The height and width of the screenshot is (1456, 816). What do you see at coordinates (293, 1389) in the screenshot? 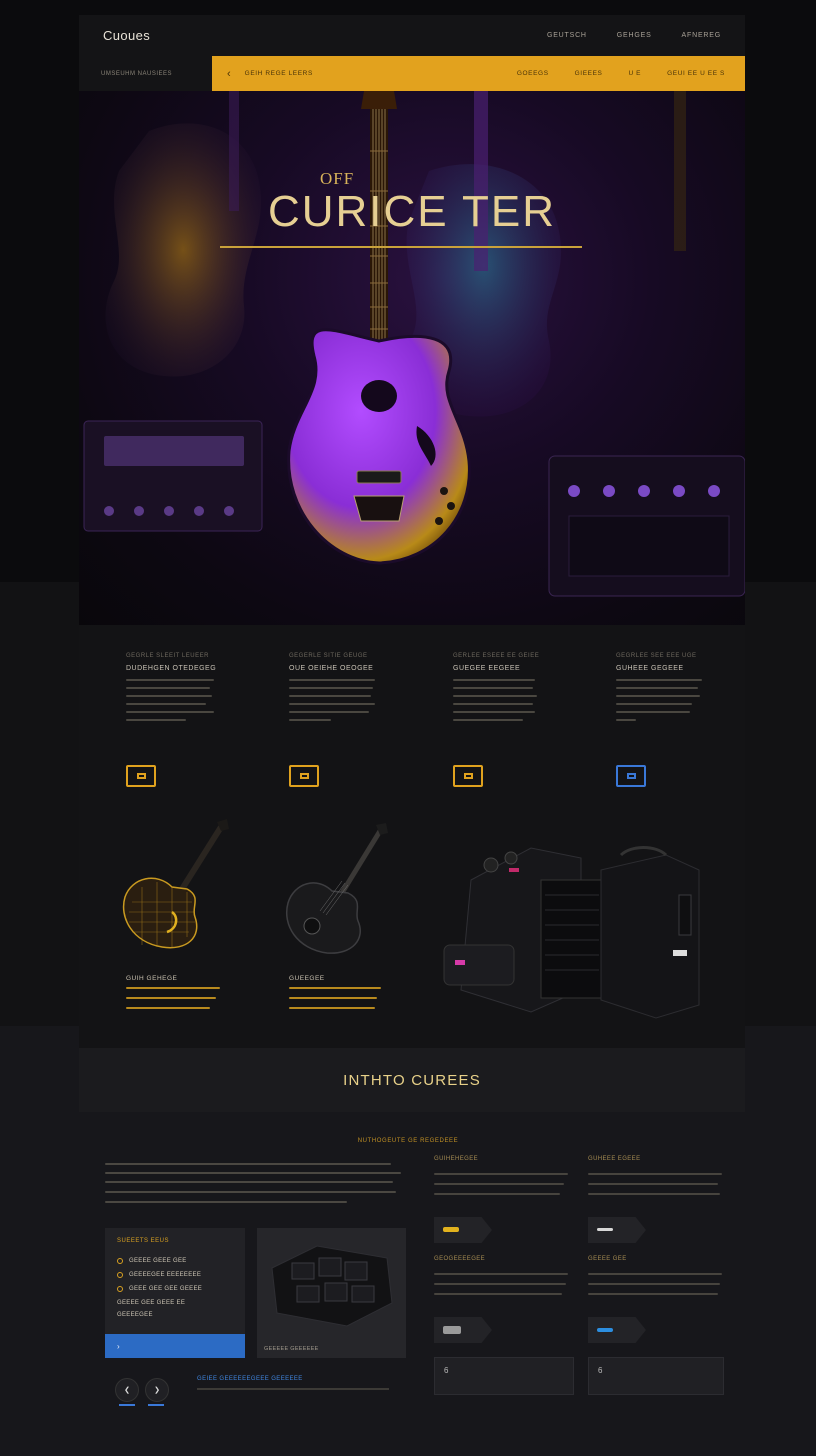
I see `footer-subtext` at bounding box center [293, 1389].